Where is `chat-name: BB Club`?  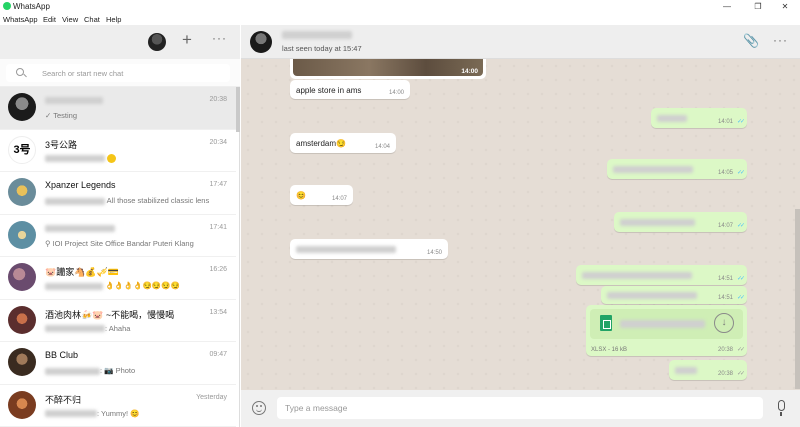 chat-name: BB Club is located at coordinates (62, 355).